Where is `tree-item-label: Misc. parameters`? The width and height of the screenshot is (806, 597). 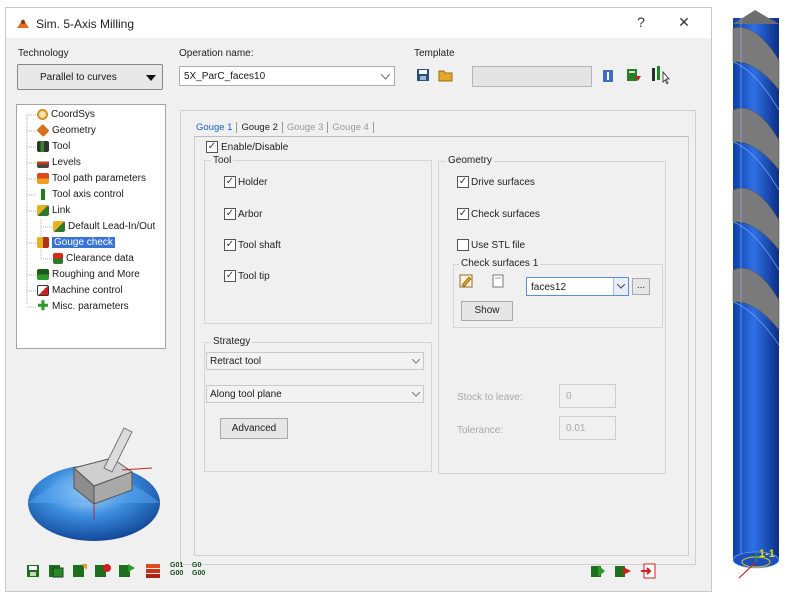
tree-item-label: Misc. parameters is located at coordinates (90, 306).